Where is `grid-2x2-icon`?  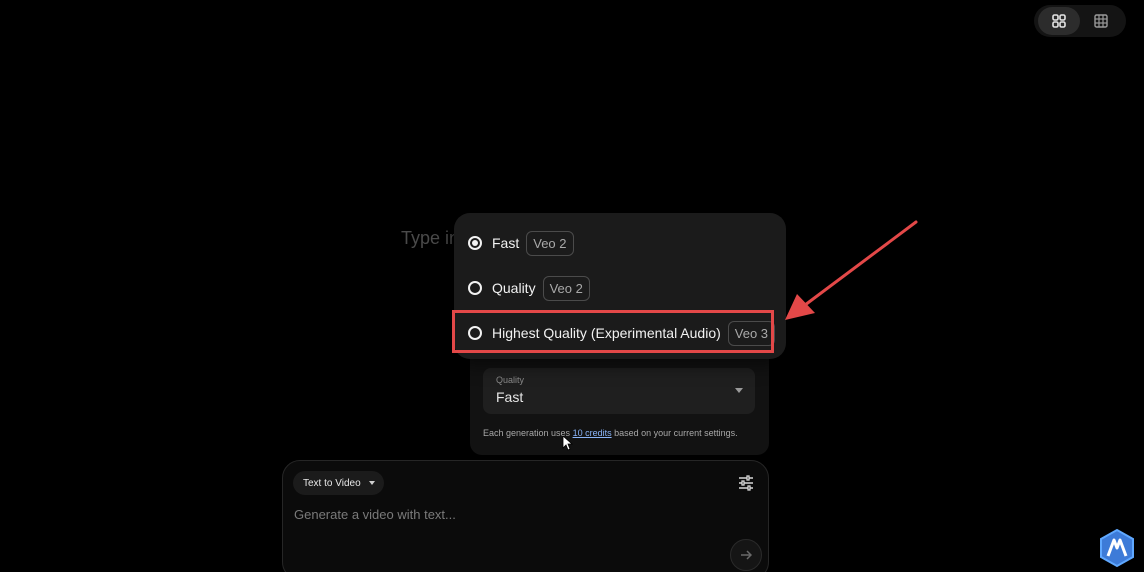 grid-2x2-icon is located at coordinates (1059, 21).